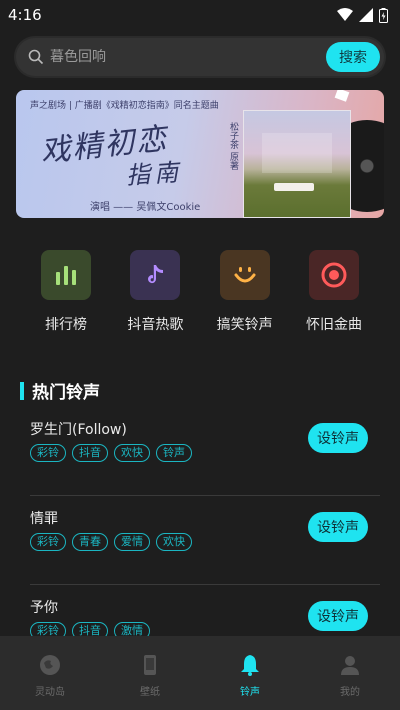 Image resolution: width=400 pixels, height=710 pixels. Describe the element at coordinates (210, 390) in the screenshot. I see `section-header: 热门铃声` at that location.